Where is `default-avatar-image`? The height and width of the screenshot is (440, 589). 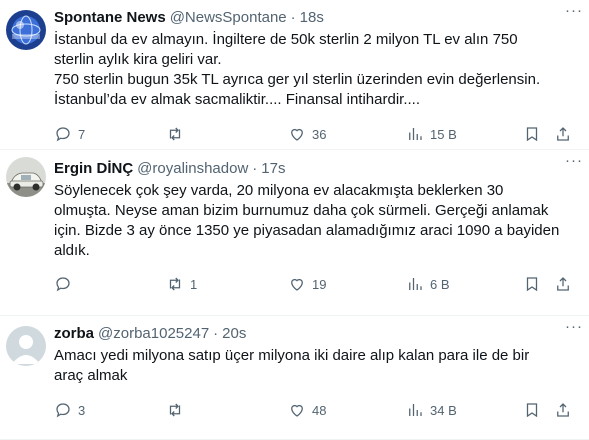 default-avatar-image is located at coordinates (26, 346).